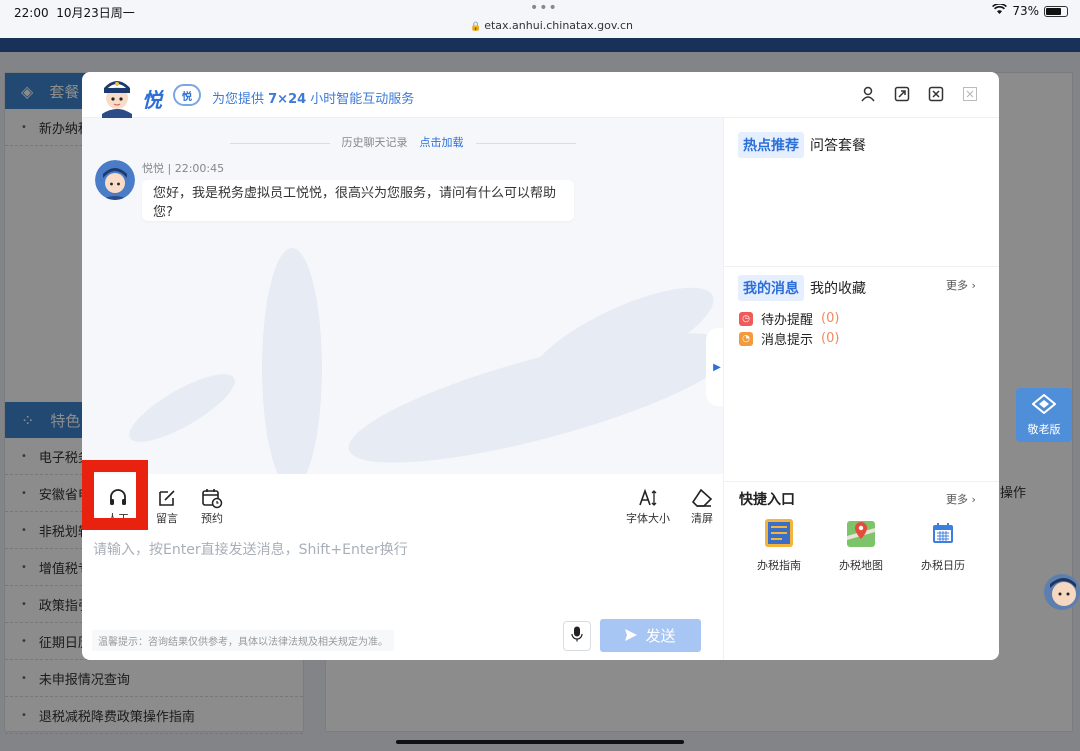 This screenshot has height=751, width=1080. What do you see at coordinates (183, 168) in the screenshot?
I see `message-meta: 悦悦 | 22:00:45` at bounding box center [183, 168].